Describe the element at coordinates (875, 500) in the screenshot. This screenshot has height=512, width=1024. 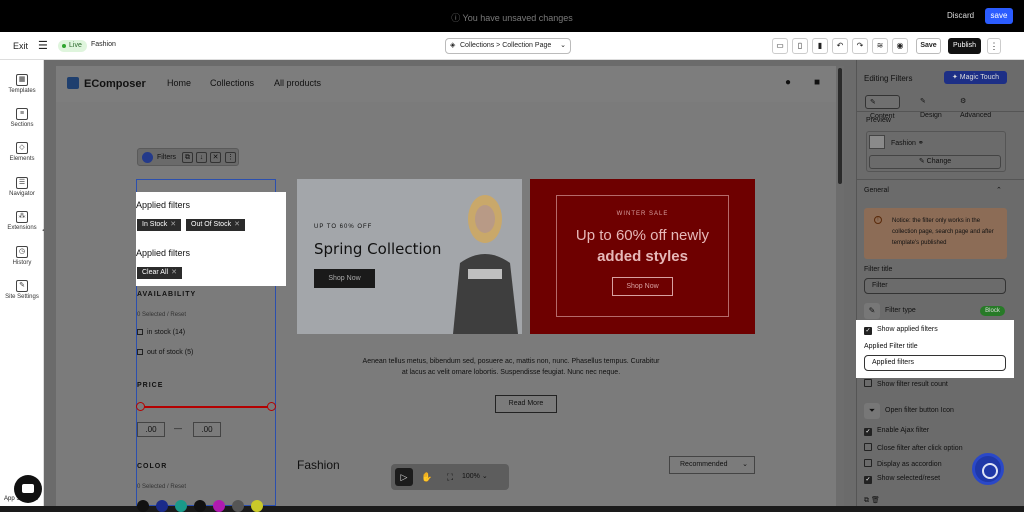
I see `trash-icon: 🗑` at that location.